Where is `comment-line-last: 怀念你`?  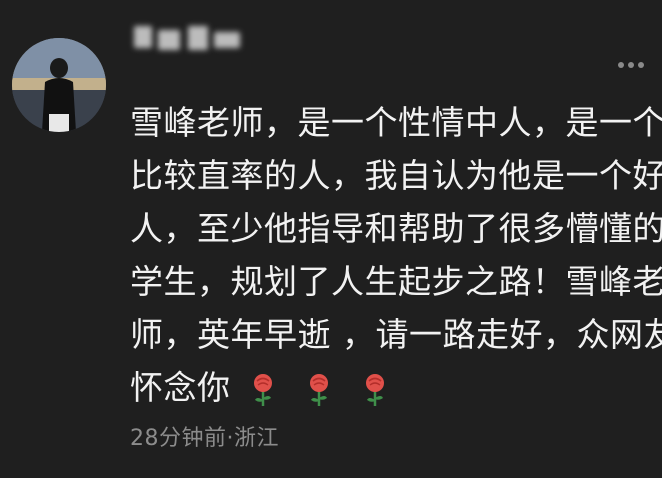
comment-line-last: 怀念你 is located at coordinates (385, 387).